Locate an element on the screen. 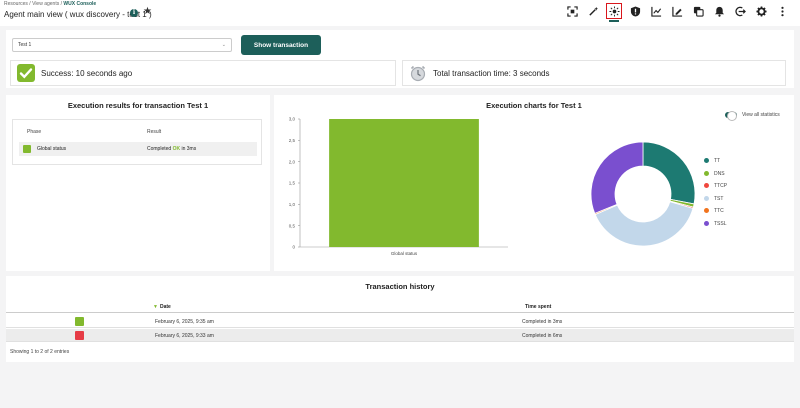  breadcrumb-current: WUX Console is located at coordinates (80, 4).